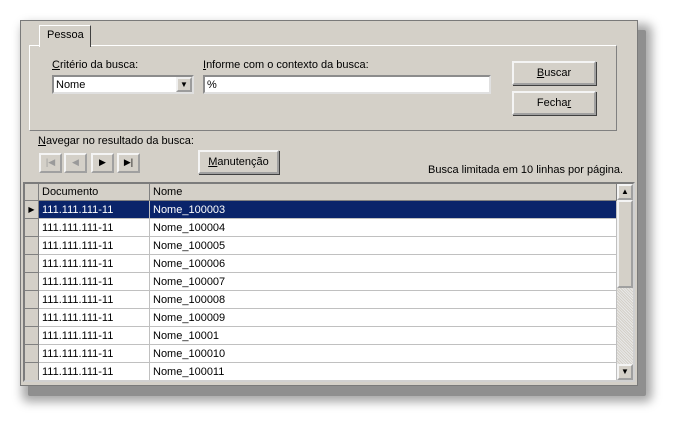 This screenshot has height=431, width=680. I want to click on scroll-up-icon: ▲, so click(625, 192).